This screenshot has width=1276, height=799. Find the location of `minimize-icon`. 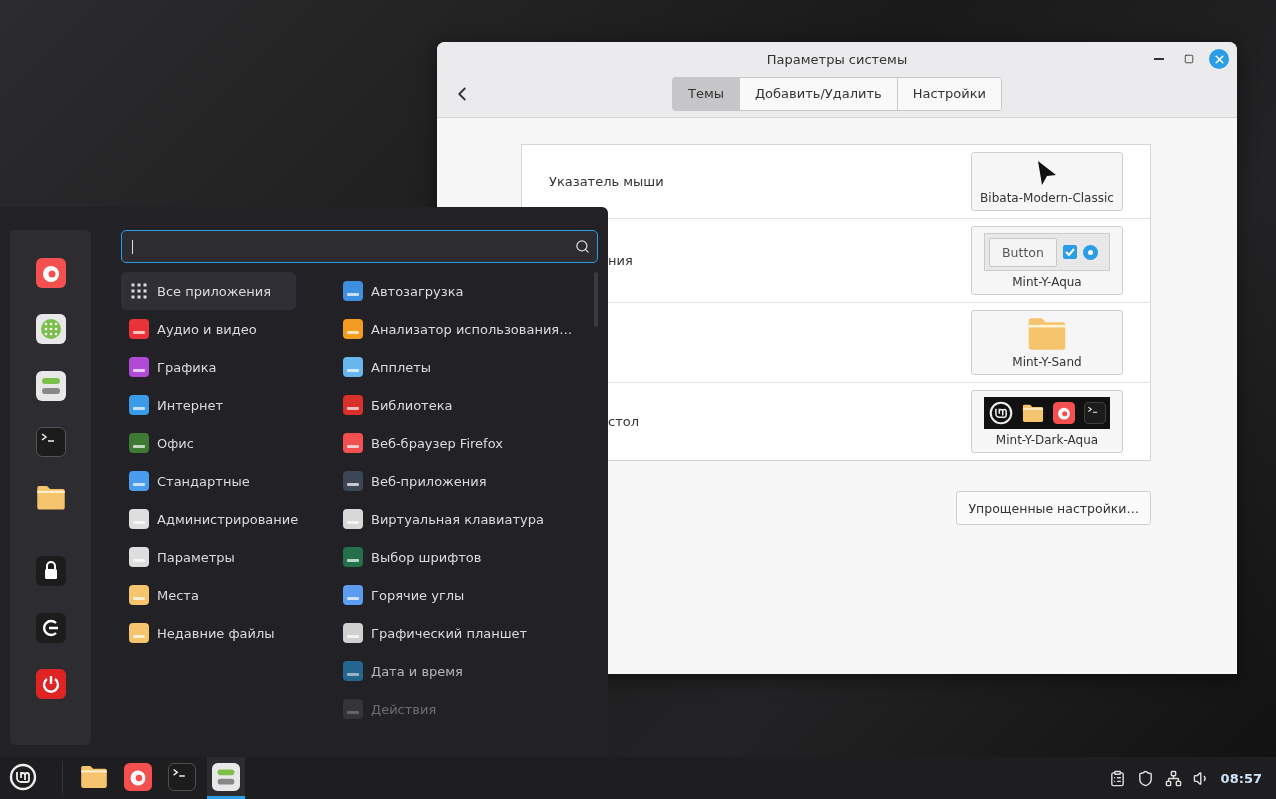

minimize-icon is located at coordinates (1159, 59).